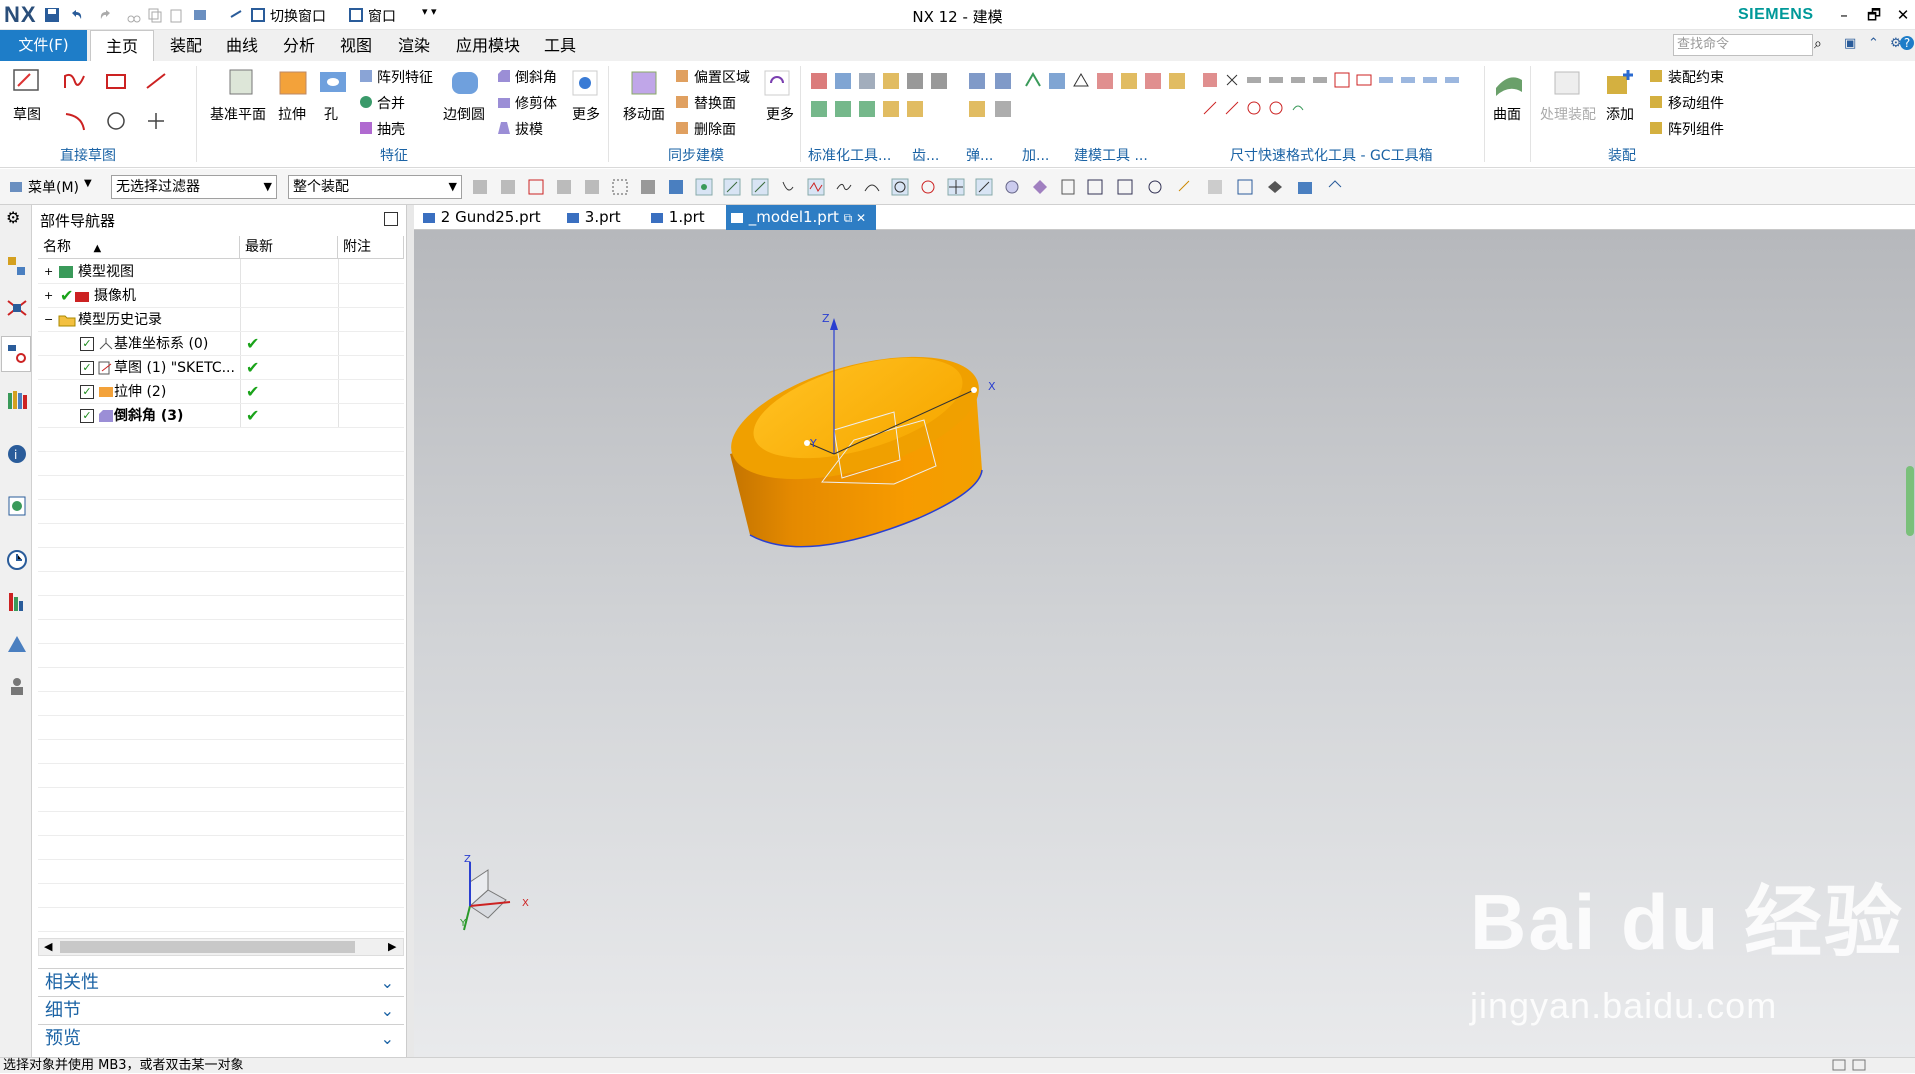  I want to click on chevron-down-icon: ▼, so click(88, 183).